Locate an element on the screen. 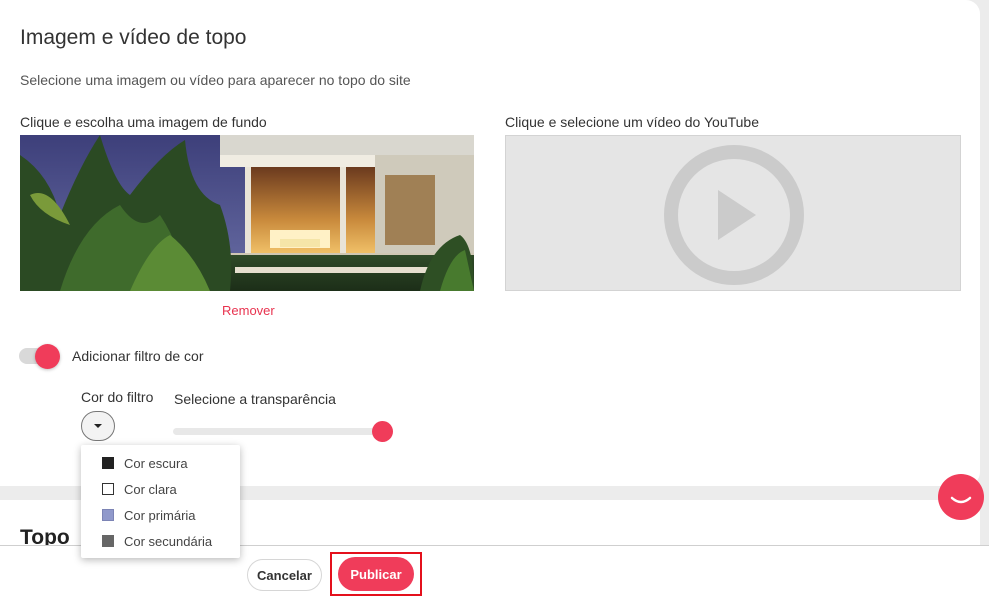 This screenshot has height=600, width=989. filter-color-dropdown is located at coordinates (98, 426).